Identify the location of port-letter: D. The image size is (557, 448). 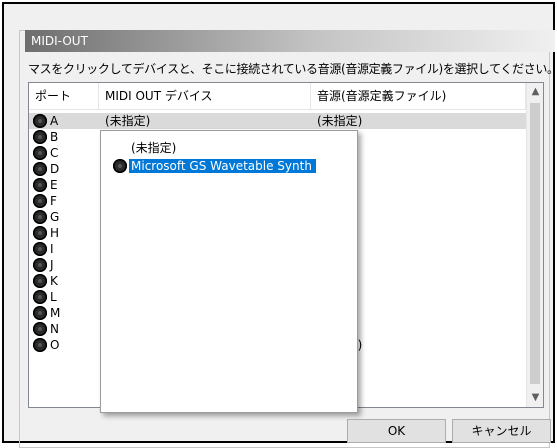
(55, 169).